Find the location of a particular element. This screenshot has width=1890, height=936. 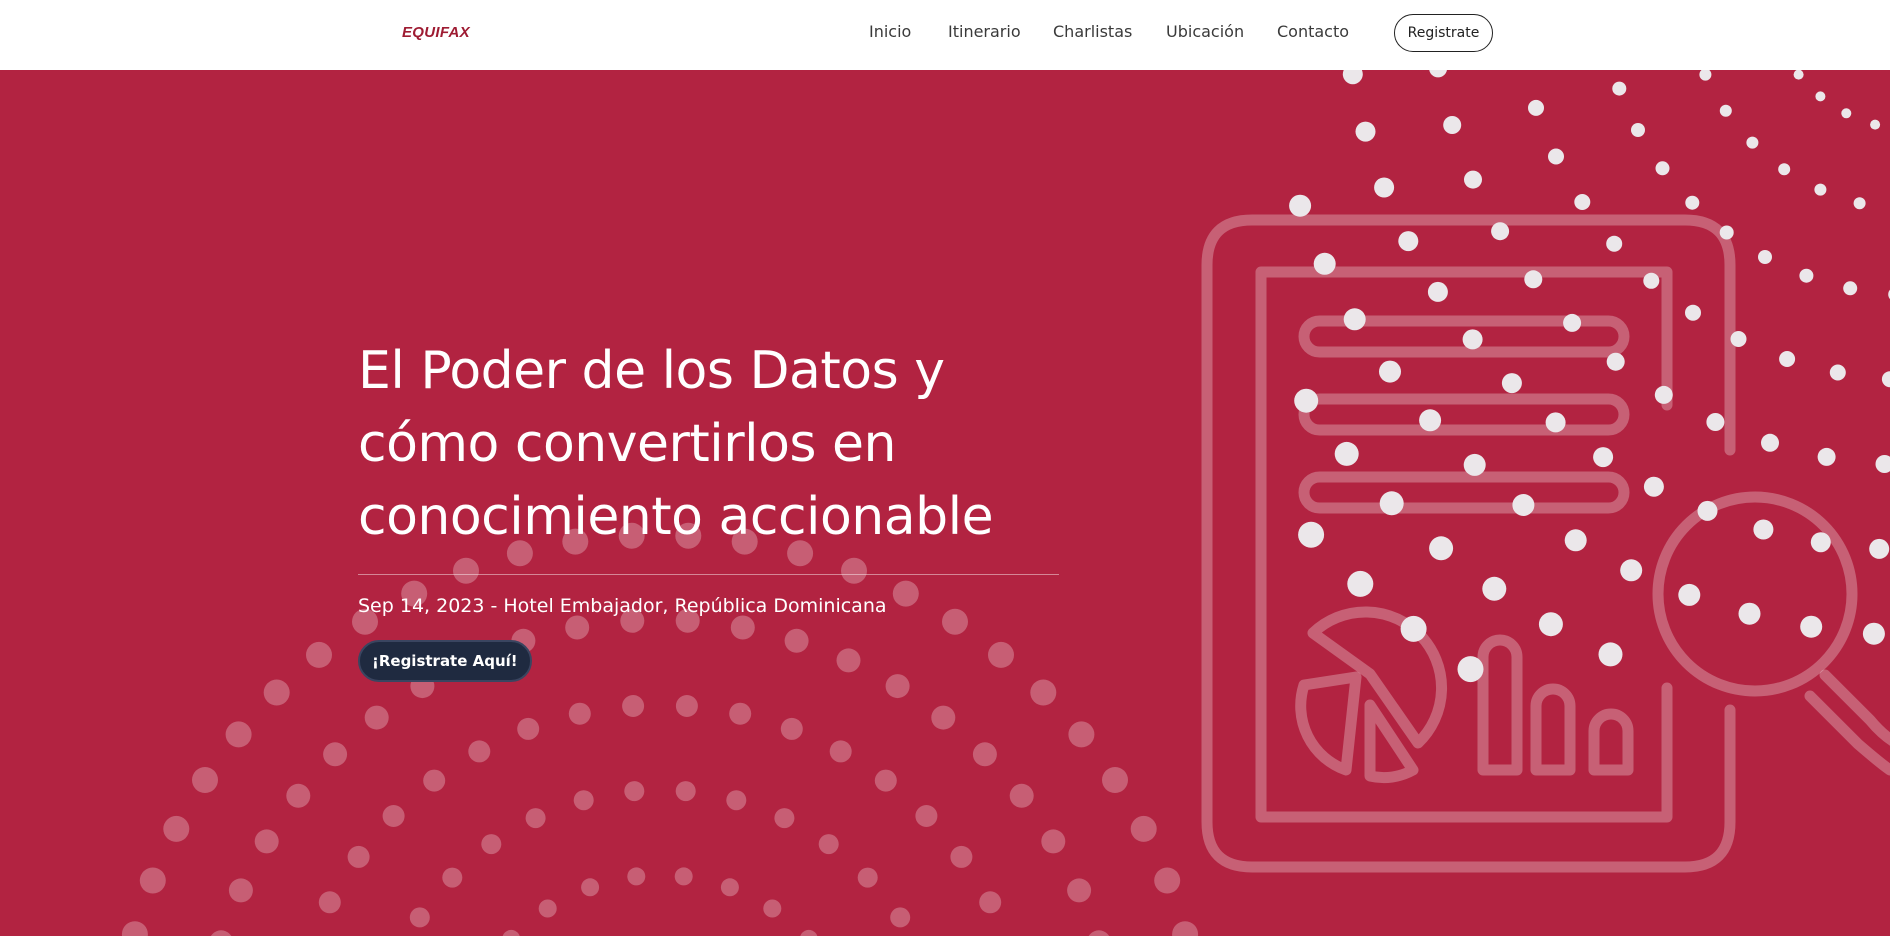

nav-link-itinerario: Itinerario is located at coordinates (984, 31).